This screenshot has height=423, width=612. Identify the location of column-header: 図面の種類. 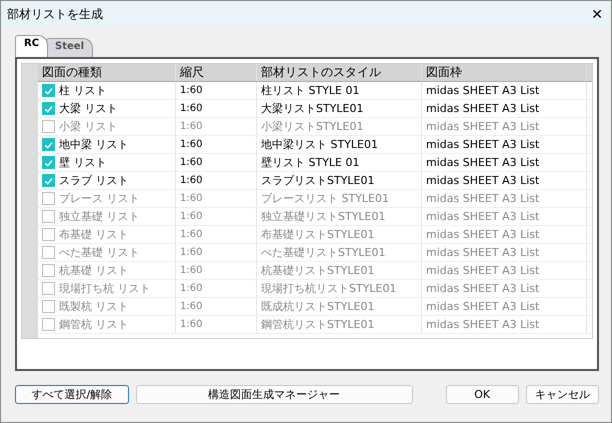
(107, 72).